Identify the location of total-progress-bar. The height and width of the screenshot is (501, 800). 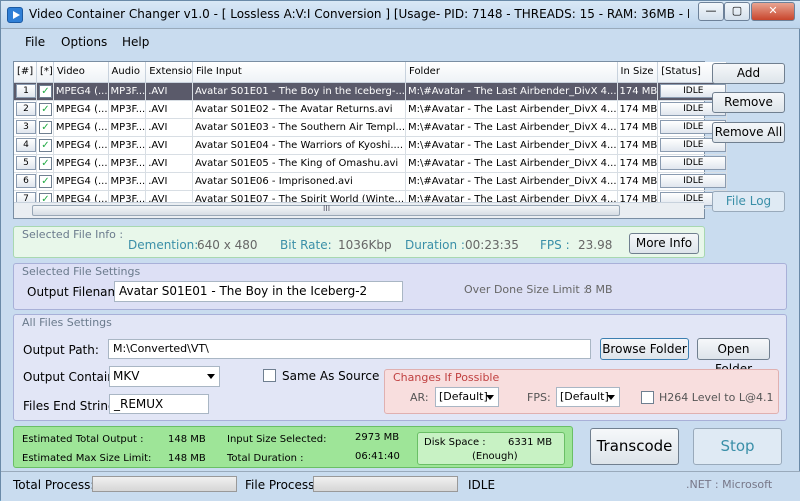
(164, 484).